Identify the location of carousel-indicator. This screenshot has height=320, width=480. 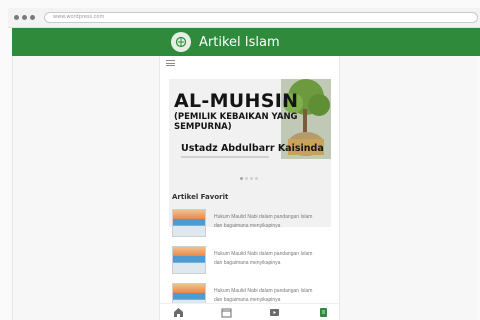
(249, 178).